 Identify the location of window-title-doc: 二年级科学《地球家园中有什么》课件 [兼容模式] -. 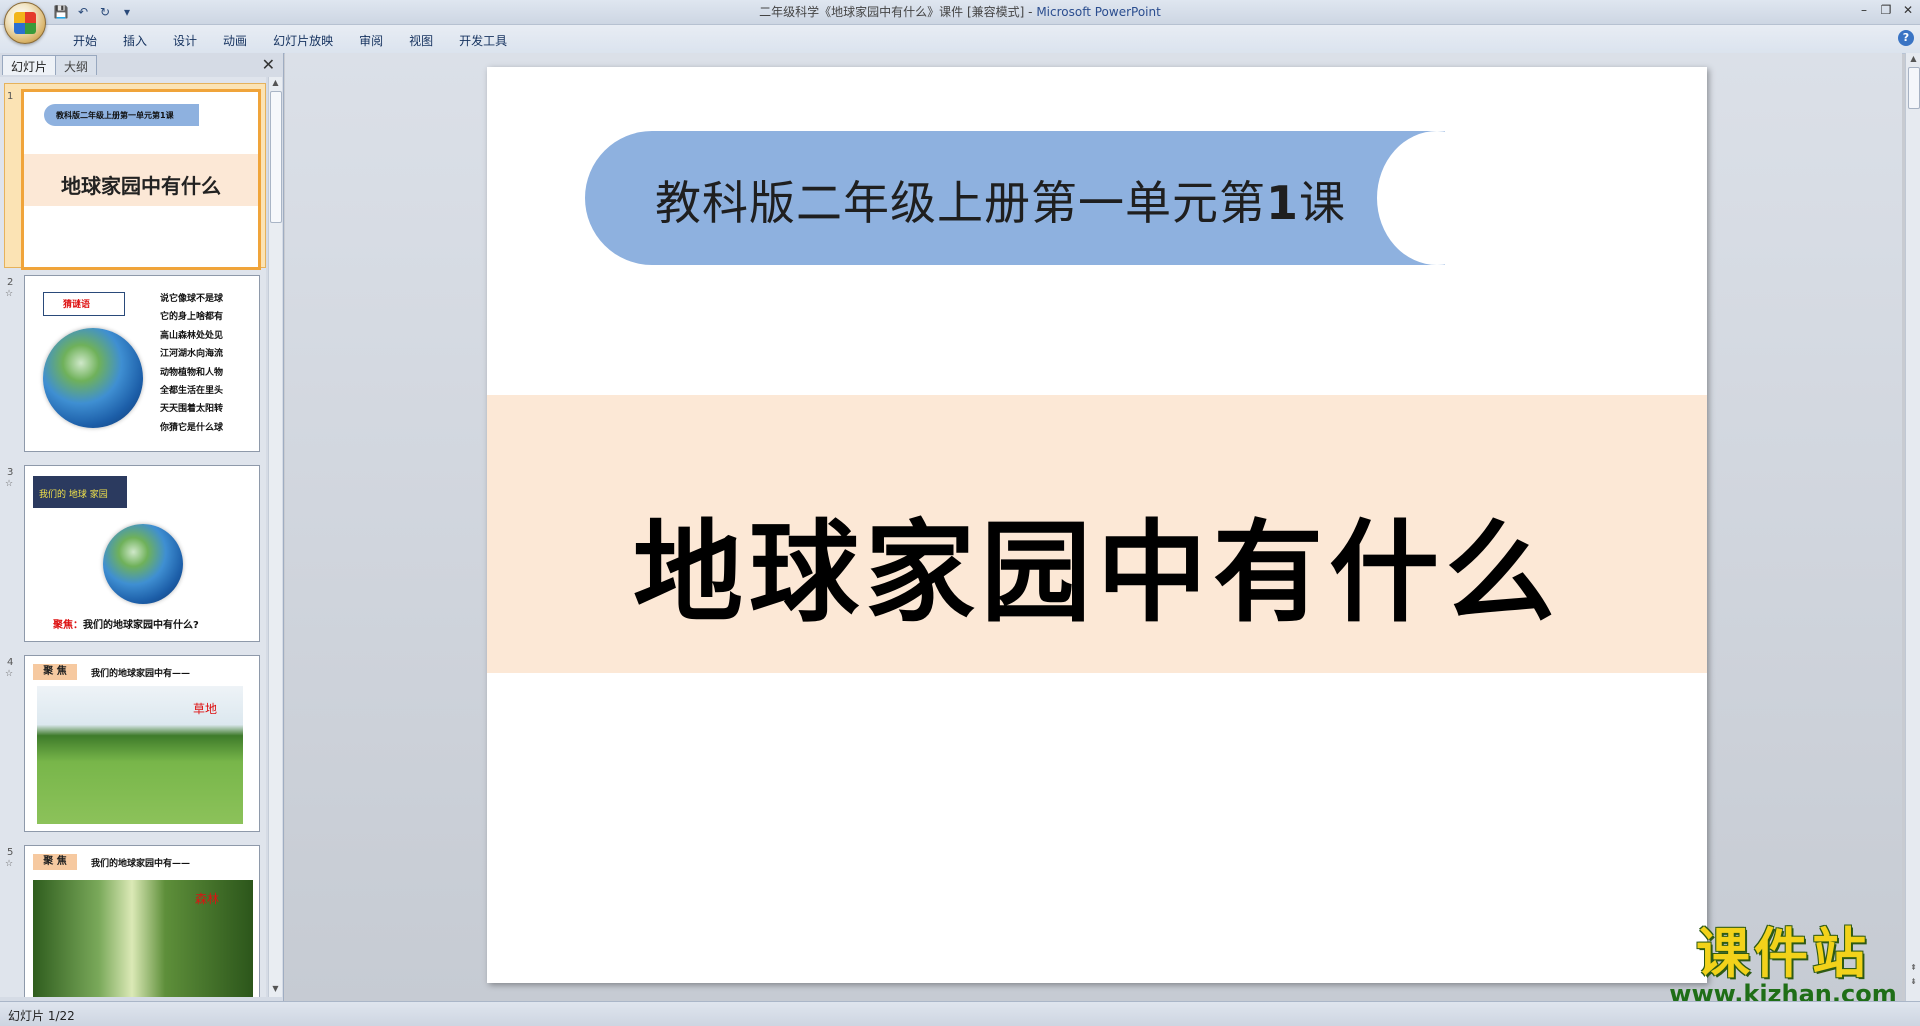
(898, 12).